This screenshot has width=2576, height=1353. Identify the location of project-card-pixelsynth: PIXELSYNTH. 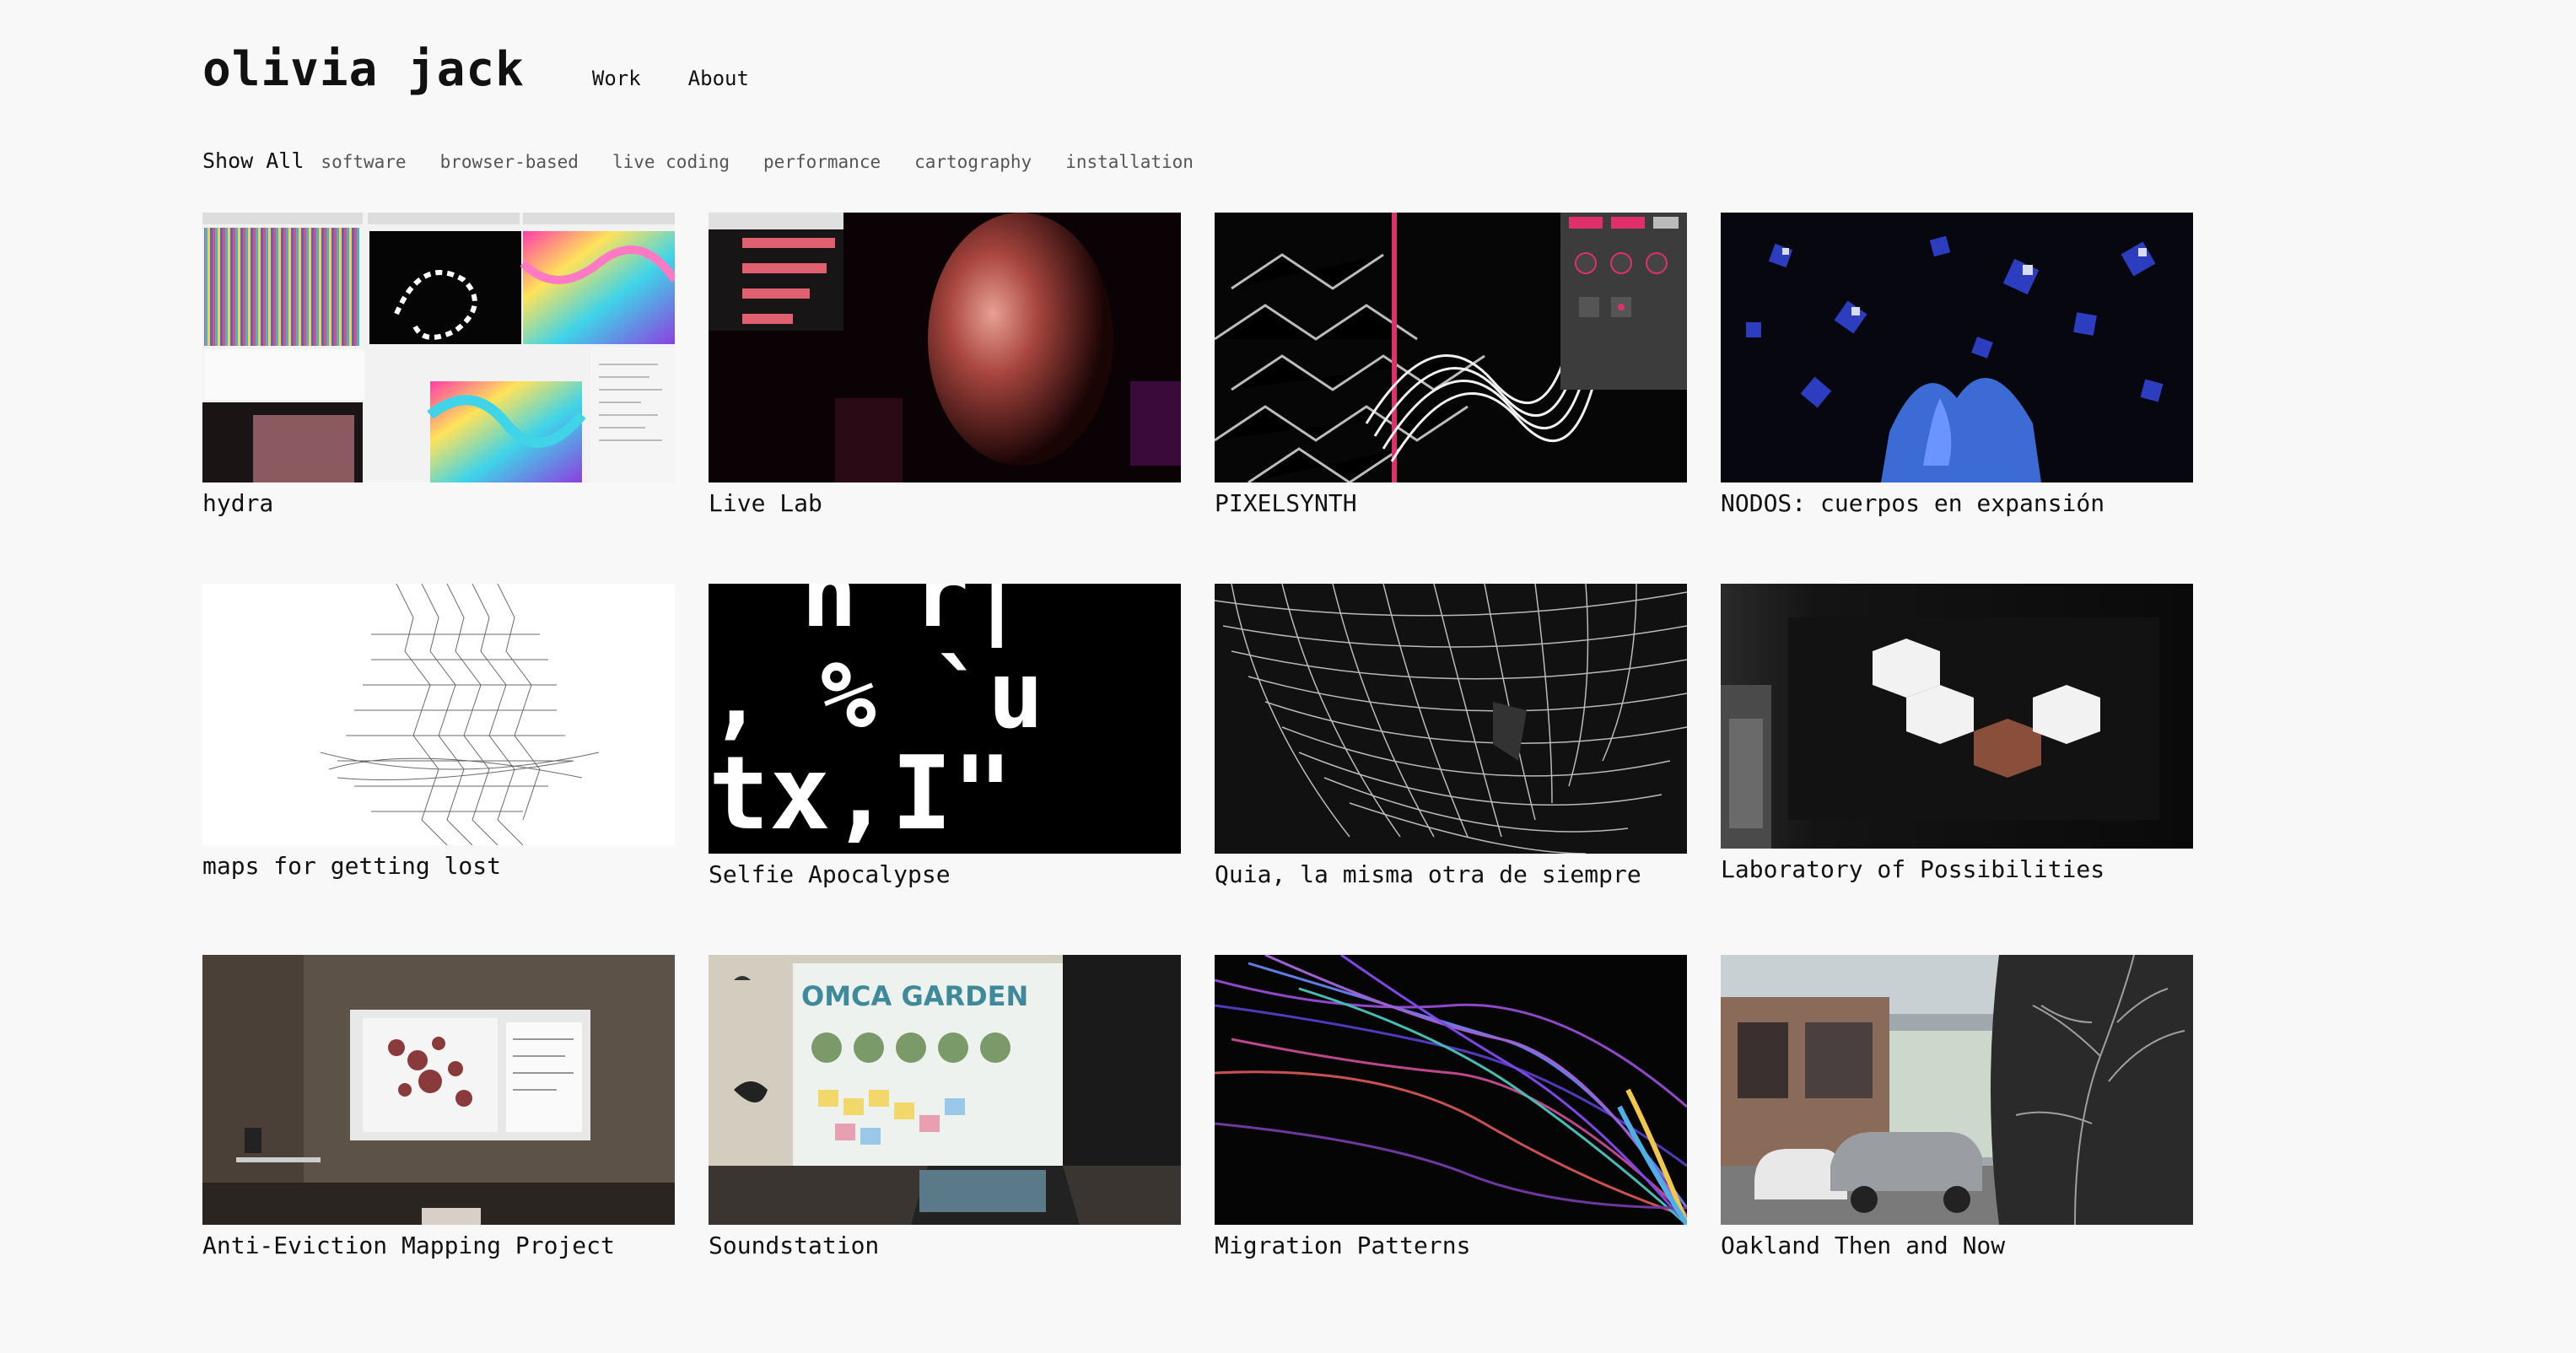
(1451, 398).